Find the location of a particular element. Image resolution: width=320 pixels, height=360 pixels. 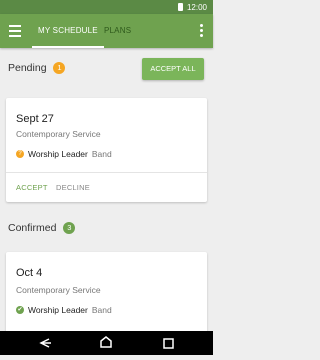

card-role: ✔ Worship Leader Band is located at coordinates (64, 310).